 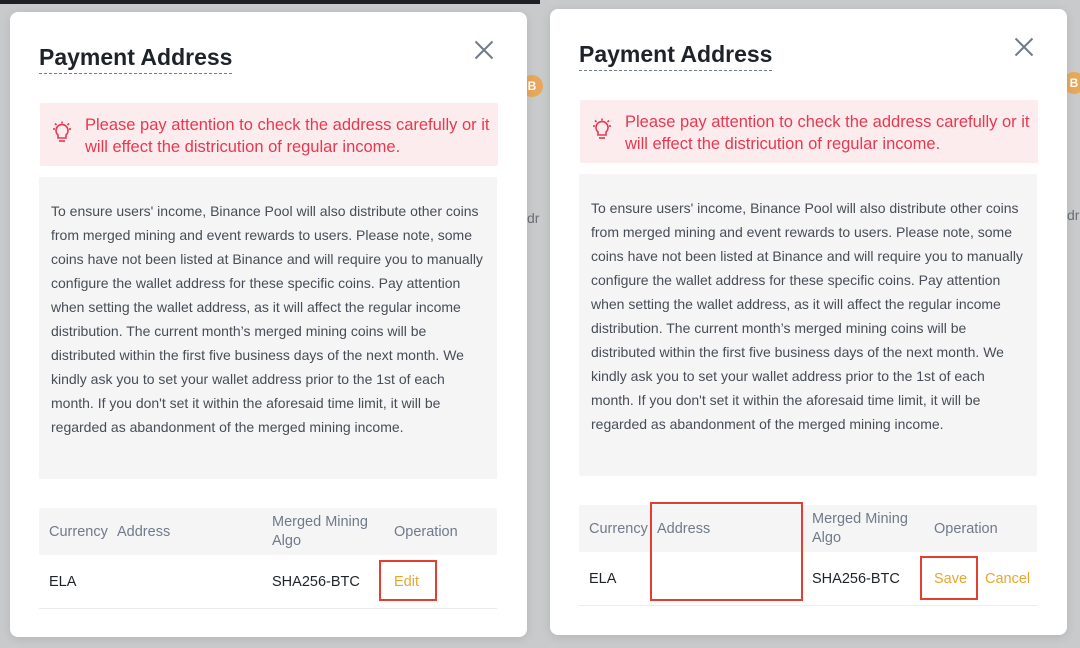 I want to click on edit-highlight-frame, so click(x=408, y=580).